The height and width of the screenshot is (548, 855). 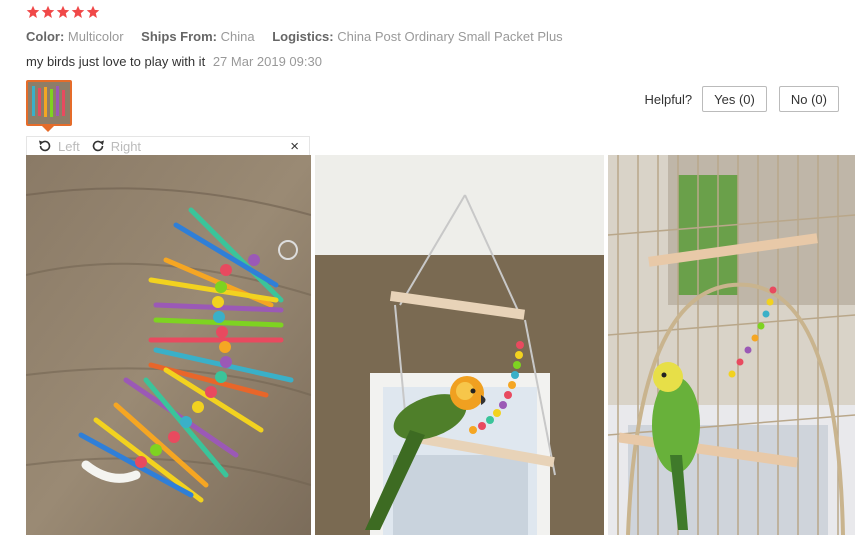 What do you see at coordinates (116, 61) in the screenshot?
I see `review-text: my birds just love to play with it` at bounding box center [116, 61].